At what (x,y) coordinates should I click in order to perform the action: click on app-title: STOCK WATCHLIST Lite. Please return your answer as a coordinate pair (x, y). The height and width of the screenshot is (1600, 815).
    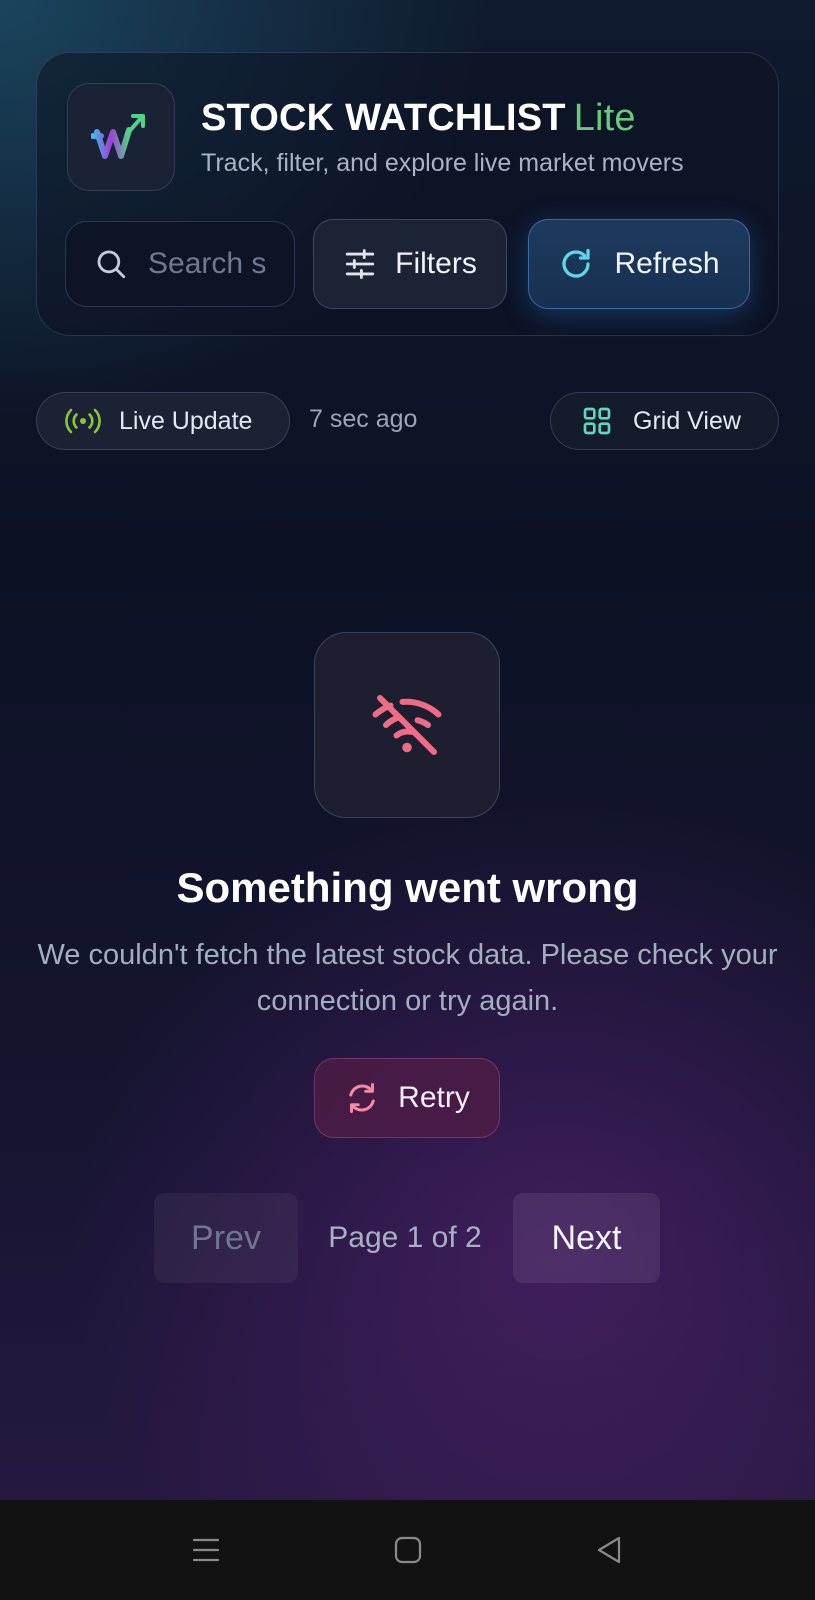
    Looking at the image, I should click on (418, 118).